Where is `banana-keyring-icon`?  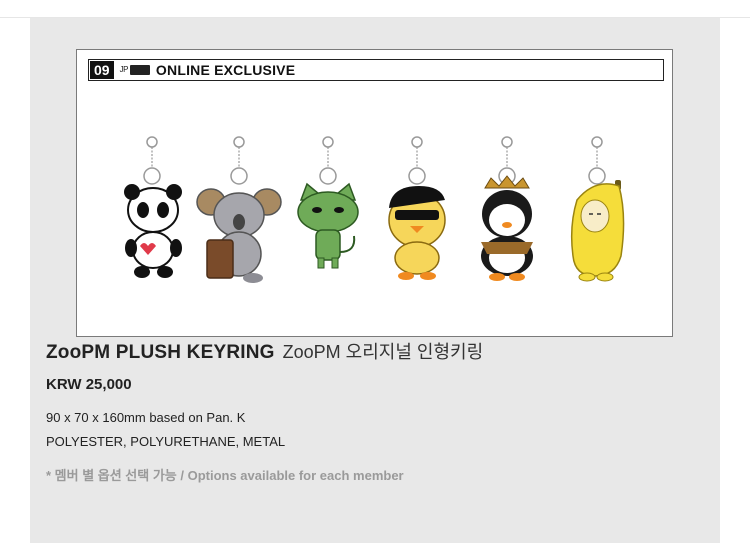
banana-keyring-icon is located at coordinates (597, 209).